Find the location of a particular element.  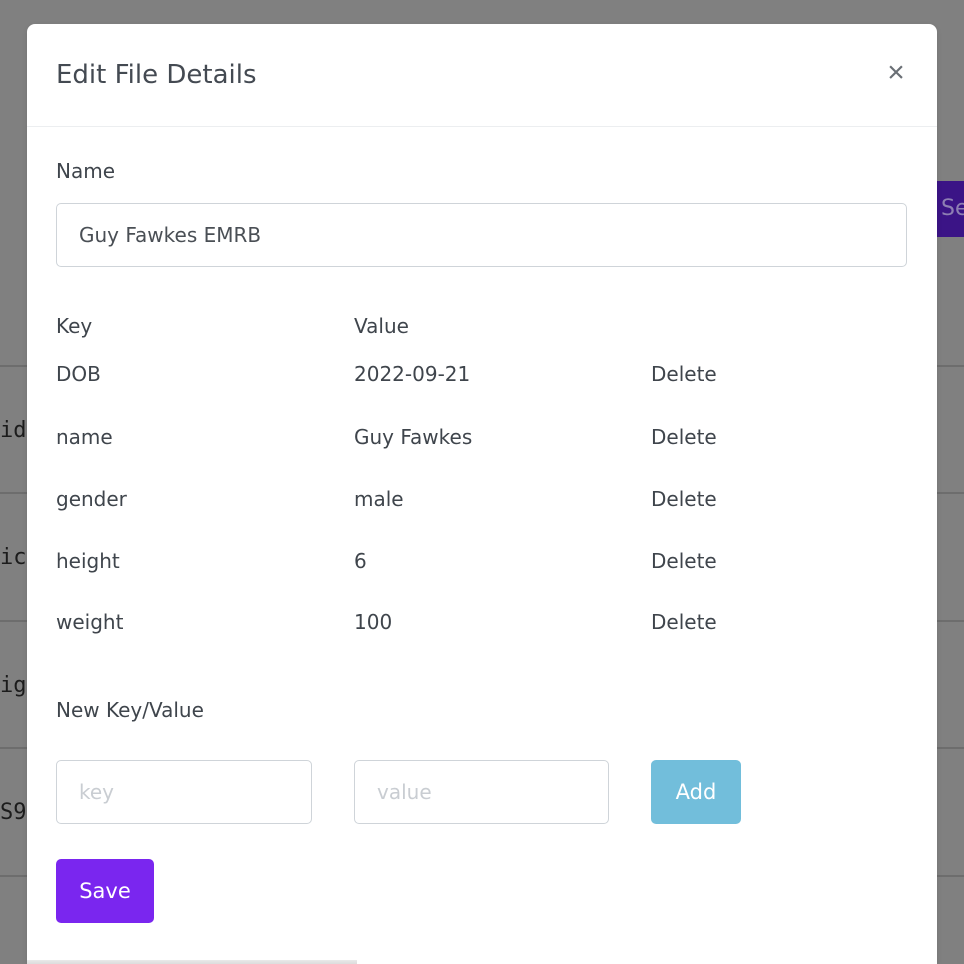

value-column-header: Value is located at coordinates (381, 326).